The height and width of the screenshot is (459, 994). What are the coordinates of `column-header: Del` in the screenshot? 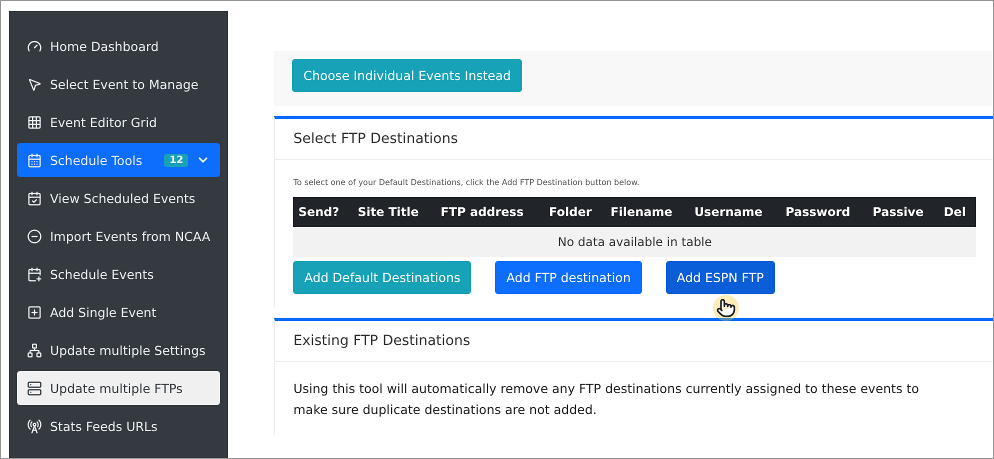 It's located at (957, 212).